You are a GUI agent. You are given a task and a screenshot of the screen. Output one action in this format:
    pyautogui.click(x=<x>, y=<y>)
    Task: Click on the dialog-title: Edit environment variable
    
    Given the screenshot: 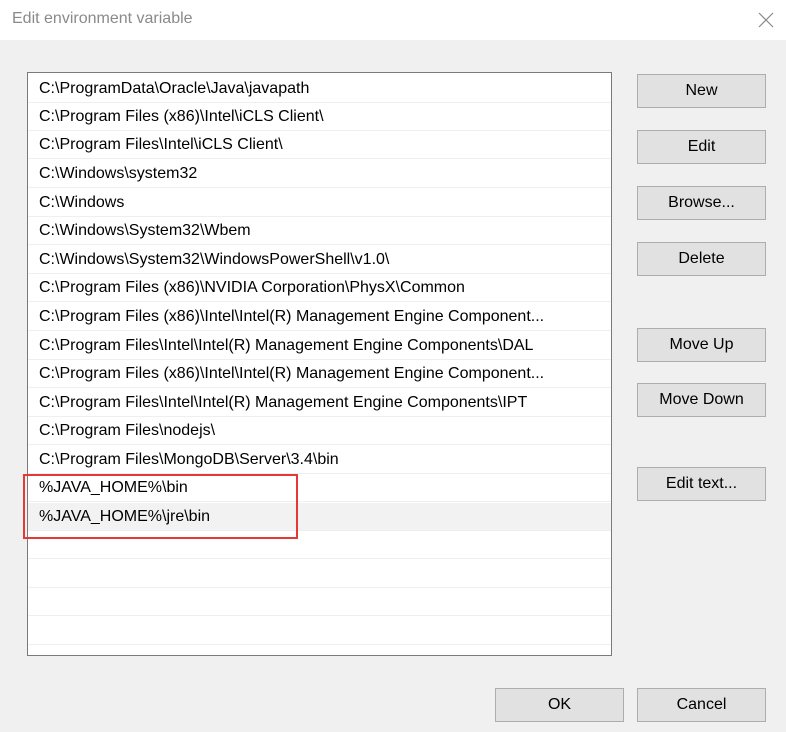 What is the action you would take?
    pyautogui.click(x=102, y=18)
    